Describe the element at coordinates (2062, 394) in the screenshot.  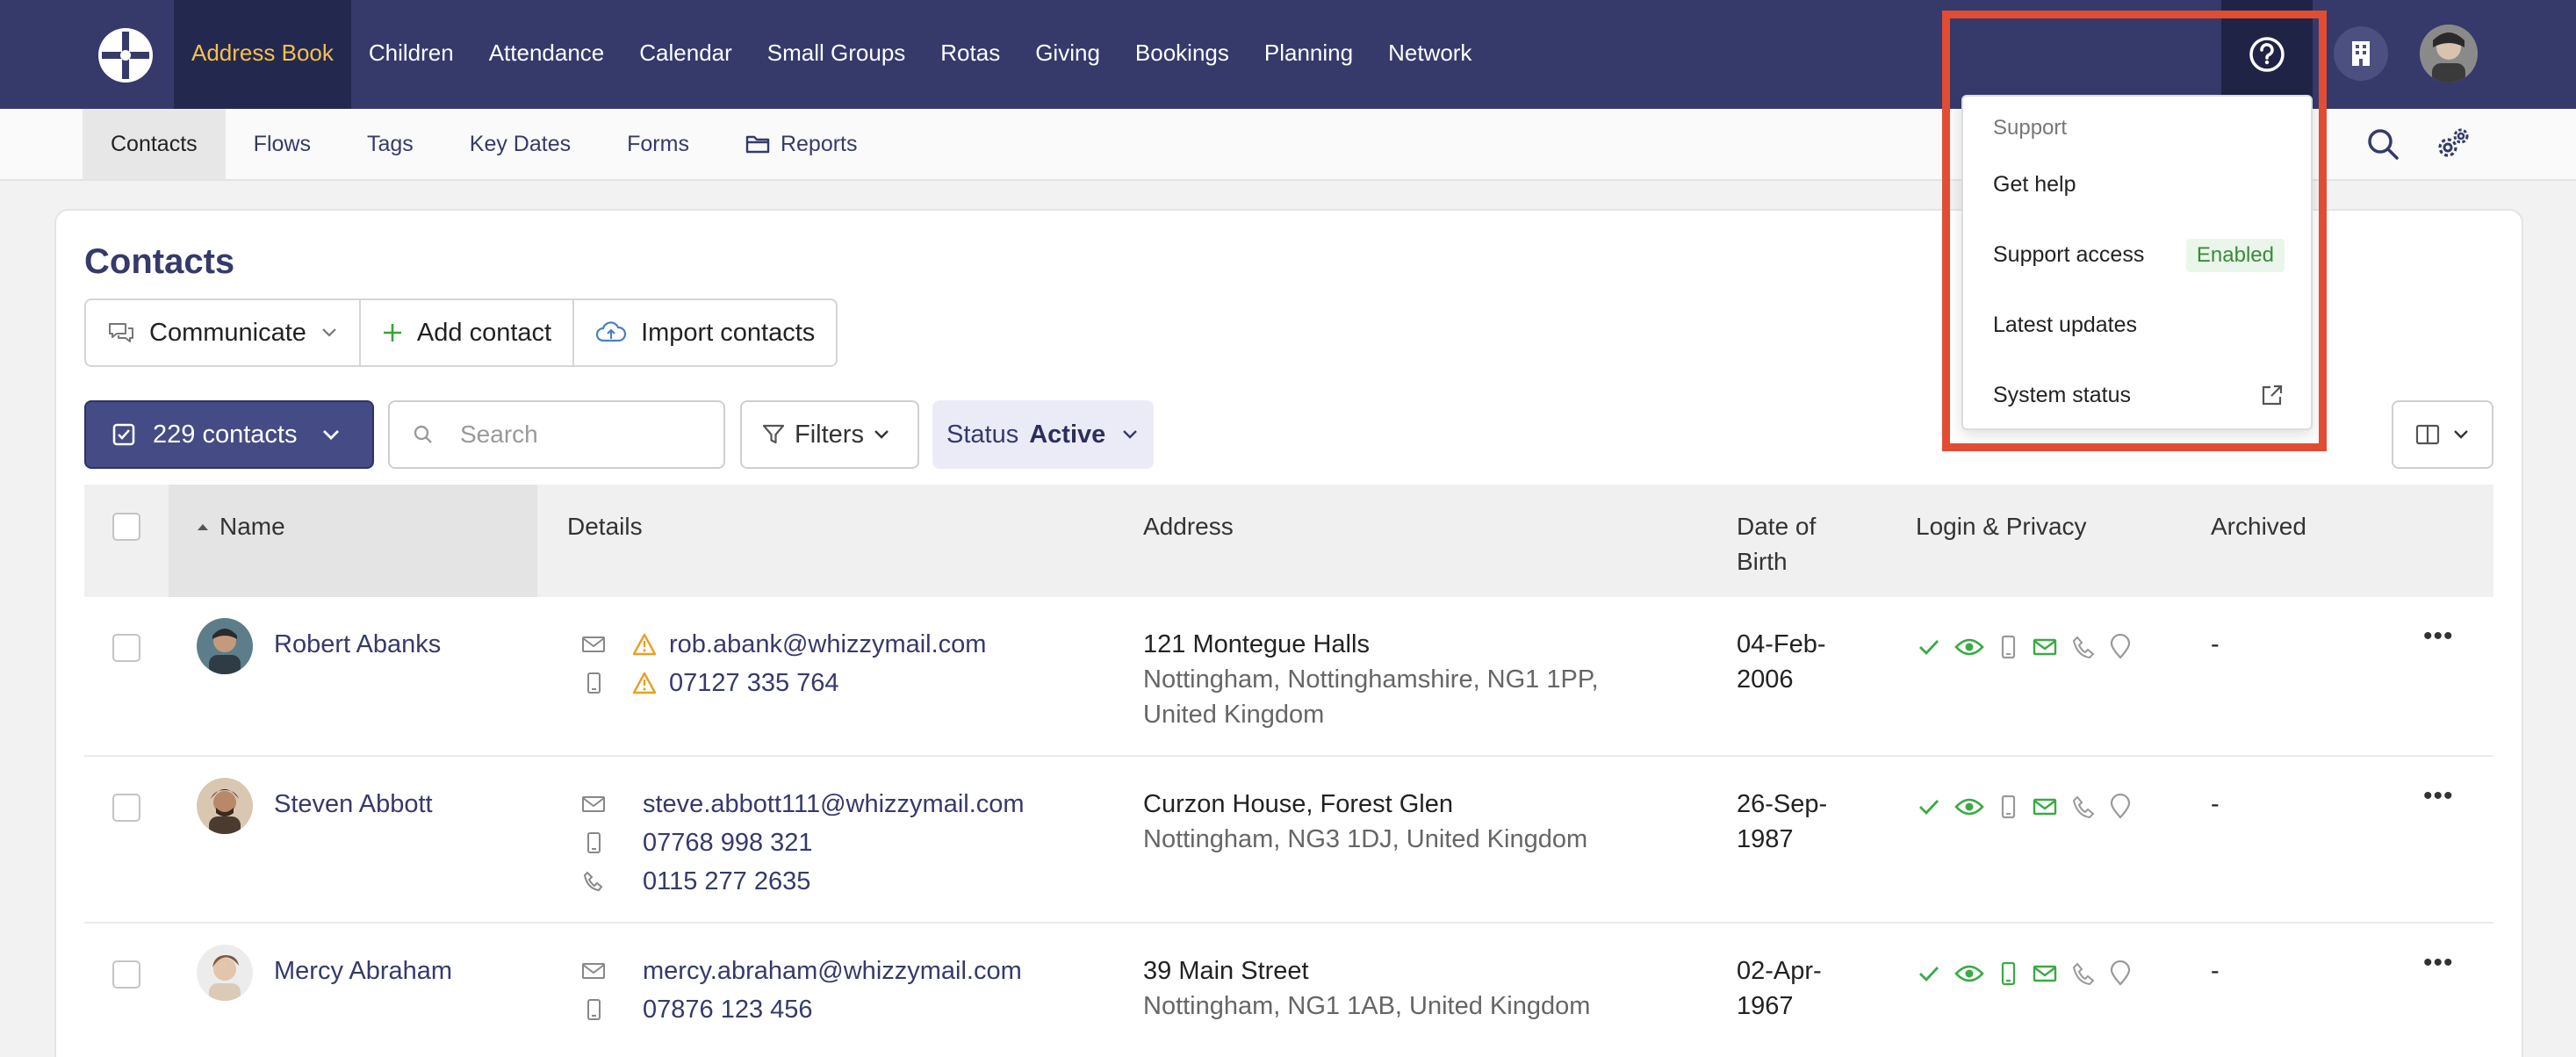
I see `system-status-label: System status` at that location.